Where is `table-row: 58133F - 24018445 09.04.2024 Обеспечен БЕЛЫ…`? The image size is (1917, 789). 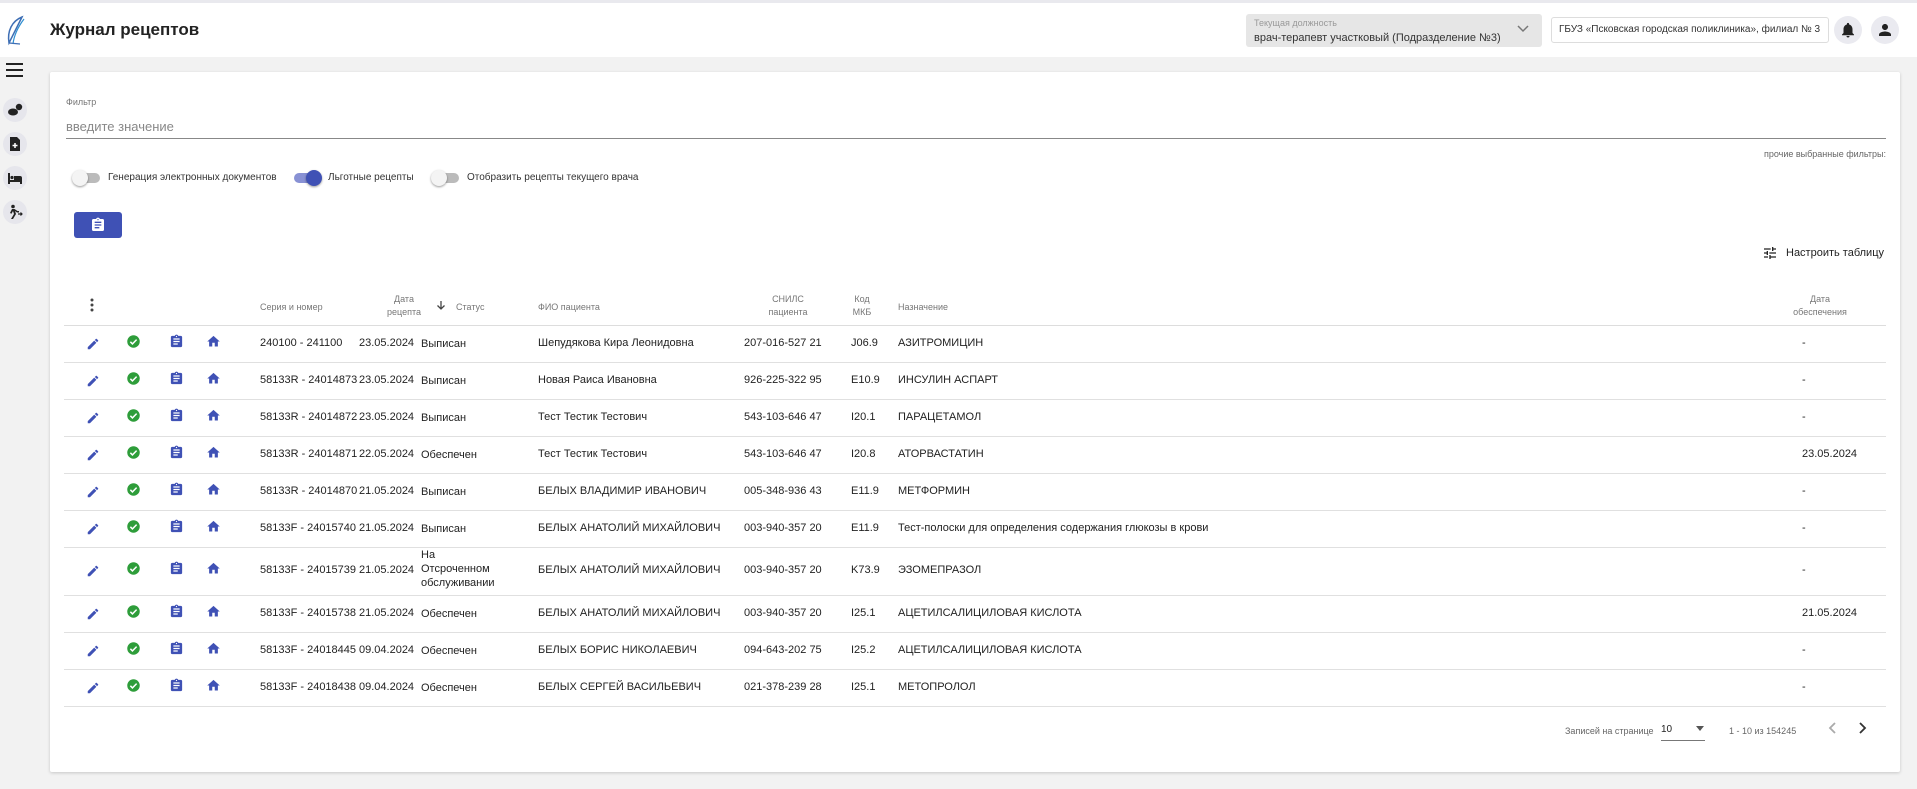
table-row: 58133F - 24018445 09.04.2024 Обеспечен БЕЛЫ… is located at coordinates (975, 651).